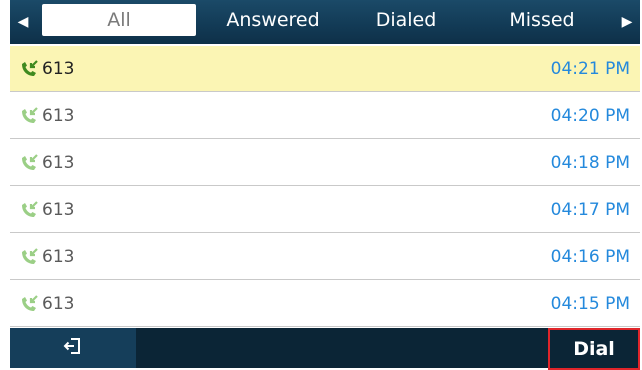 The image size is (642, 370). Describe the element at coordinates (590, 303) in the screenshot. I see `call-time: 04:15 PM` at that location.